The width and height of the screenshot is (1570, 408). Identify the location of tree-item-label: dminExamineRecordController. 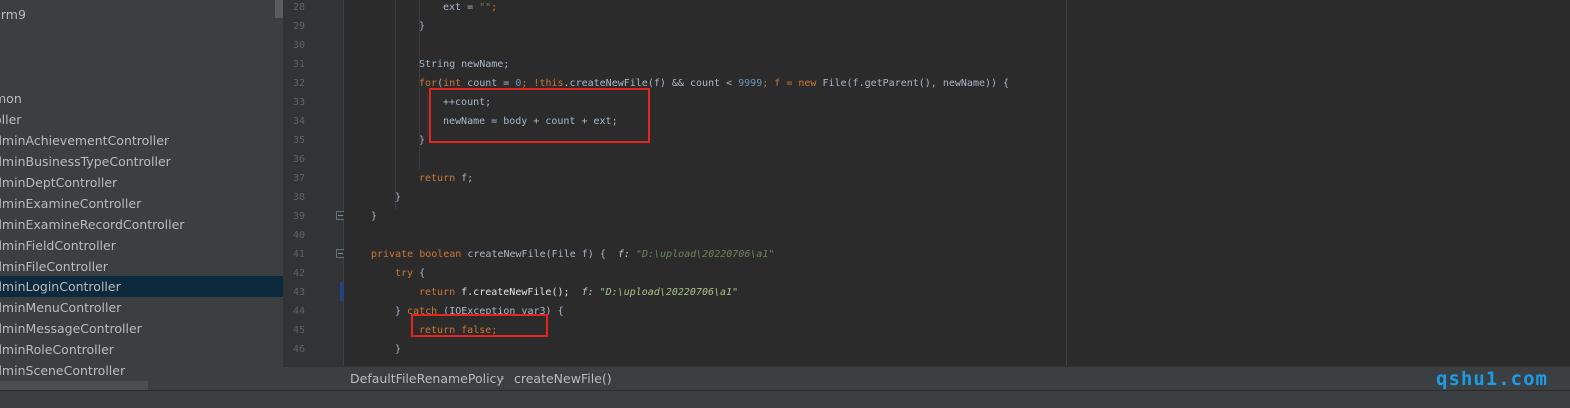
(92, 224).